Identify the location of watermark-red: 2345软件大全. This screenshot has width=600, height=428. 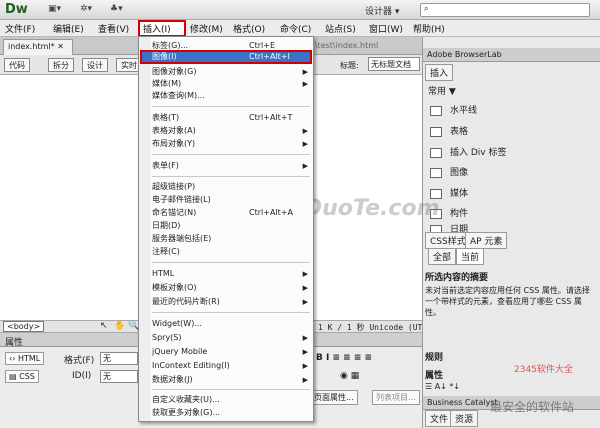
(543, 370).